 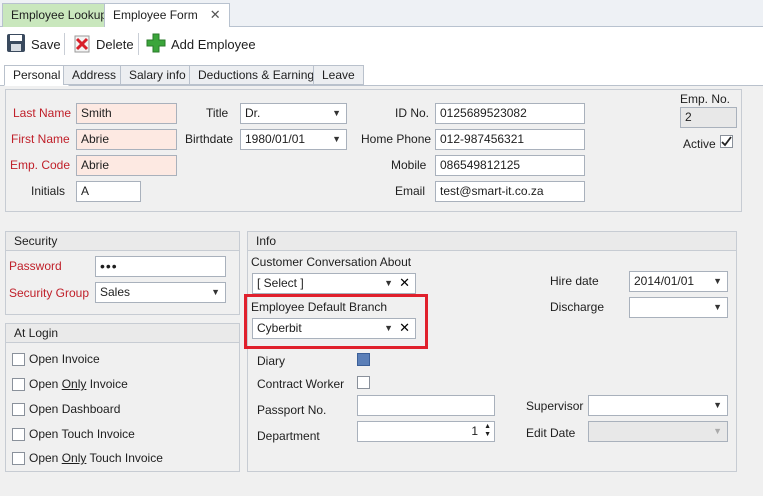 I want to click on edit-date-field: ▼, so click(x=658, y=431).